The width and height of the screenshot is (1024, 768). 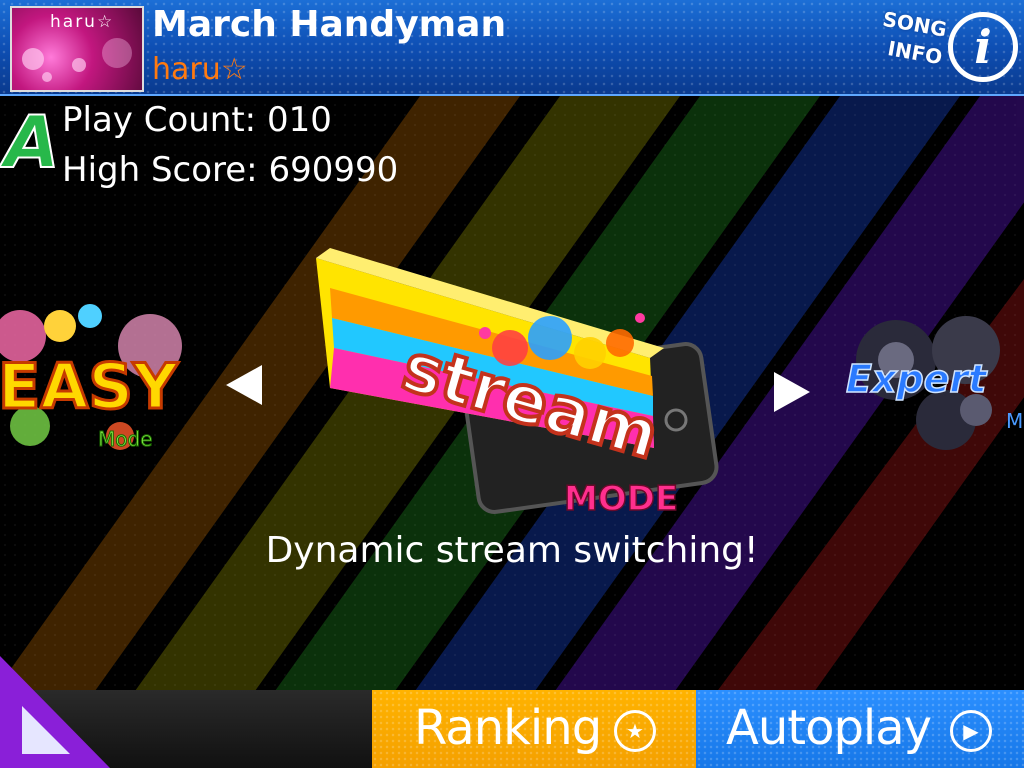 I want to click on expert-mode-art: Expert M, so click(x=934, y=383).